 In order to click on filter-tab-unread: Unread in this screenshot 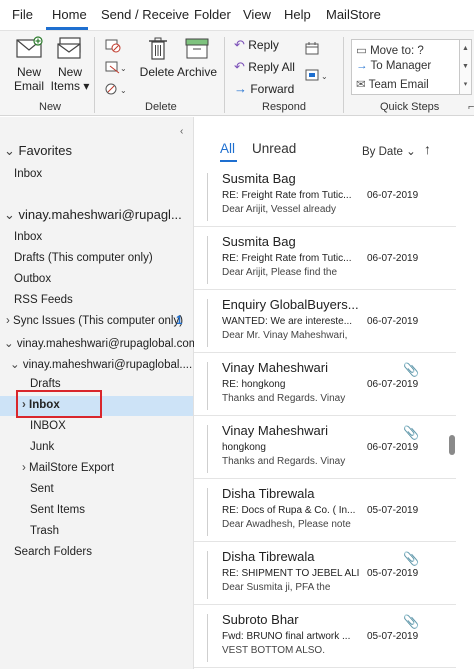, I will do `click(274, 148)`.